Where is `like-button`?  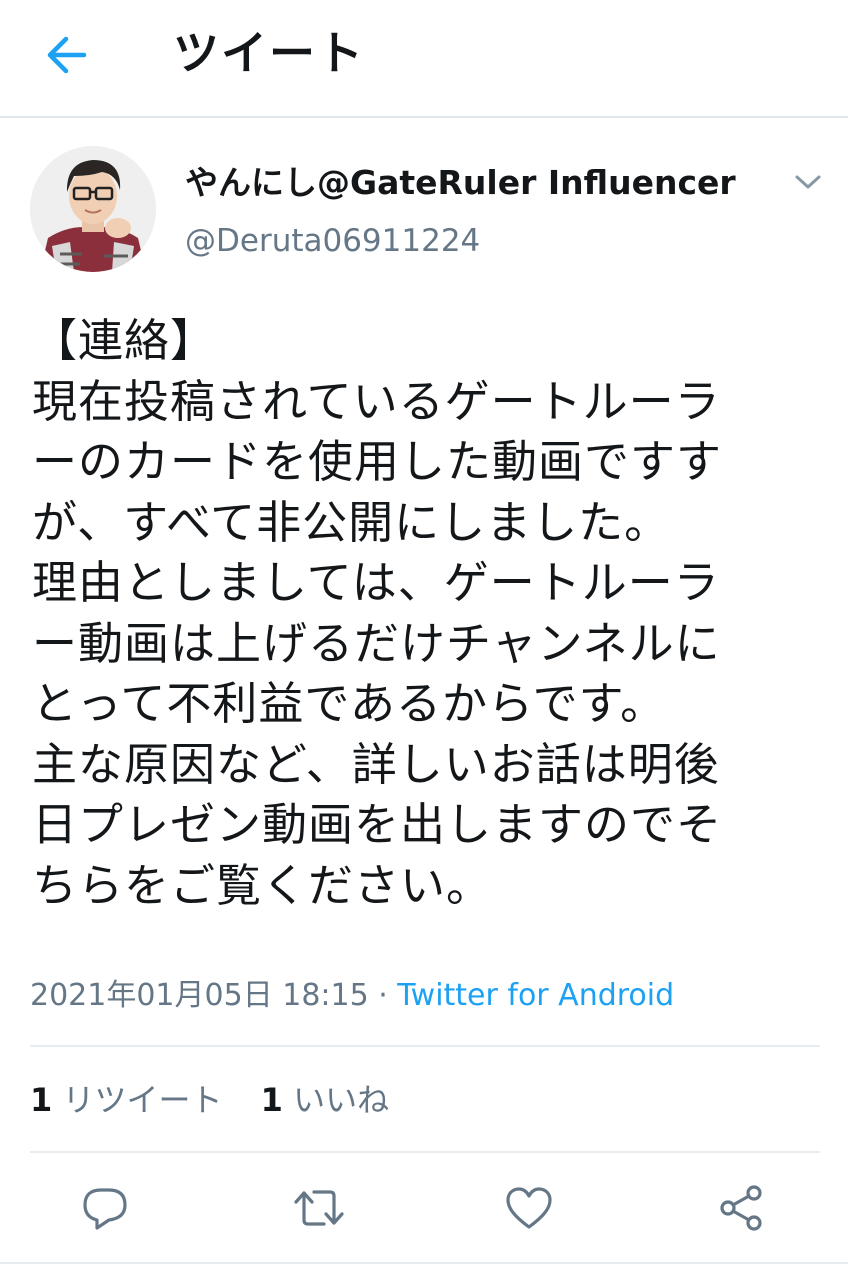
like-button is located at coordinates (529, 1208).